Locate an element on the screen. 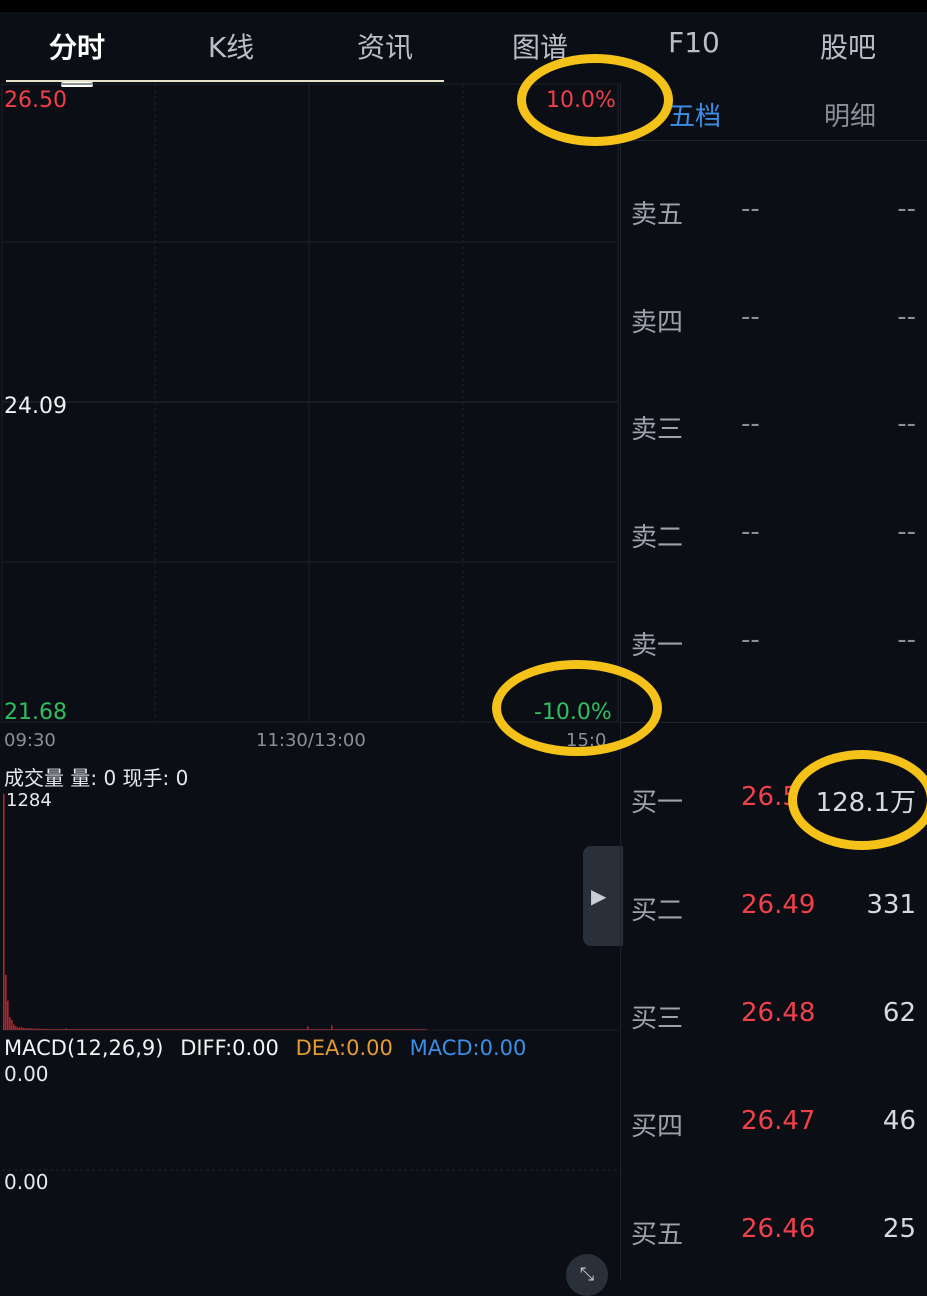  buy-row-2: 买二 26.49 331 is located at coordinates (774, 910).